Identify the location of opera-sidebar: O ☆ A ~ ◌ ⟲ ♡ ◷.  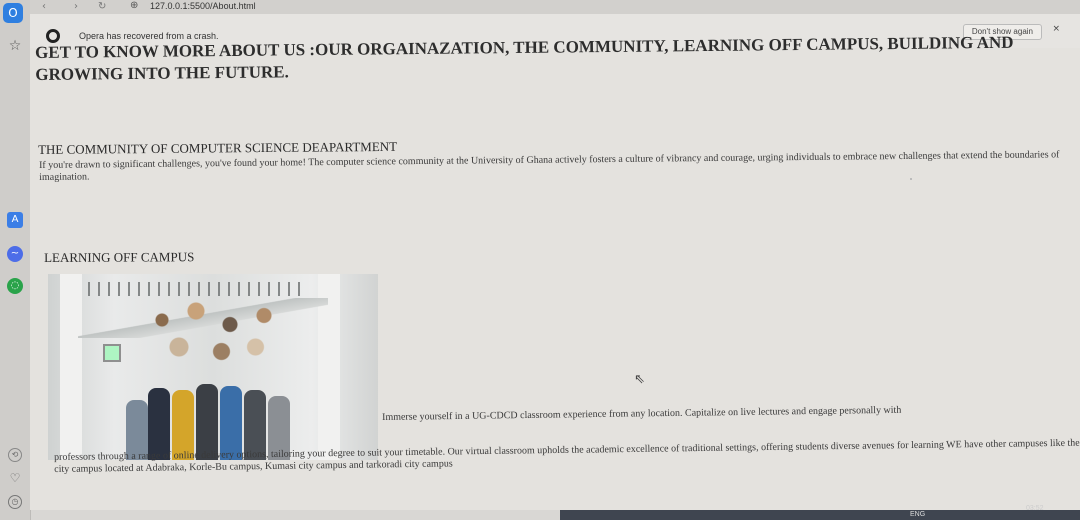
(15, 260).